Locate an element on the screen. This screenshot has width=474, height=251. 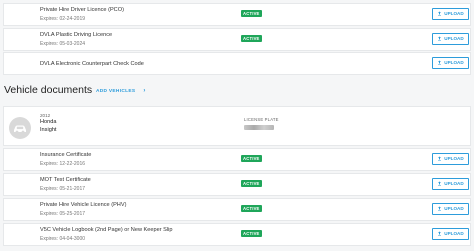
document-expiry: Expires: 12-22-2016 is located at coordinates (63, 164).